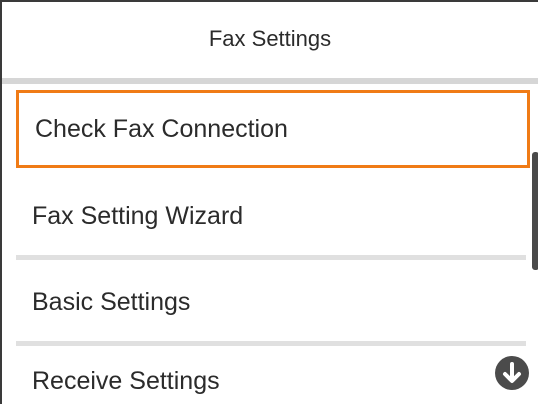  Describe the element at coordinates (138, 215) in the screenshot. I see `menu-item-label: Fax Setting Wizard` at that location.